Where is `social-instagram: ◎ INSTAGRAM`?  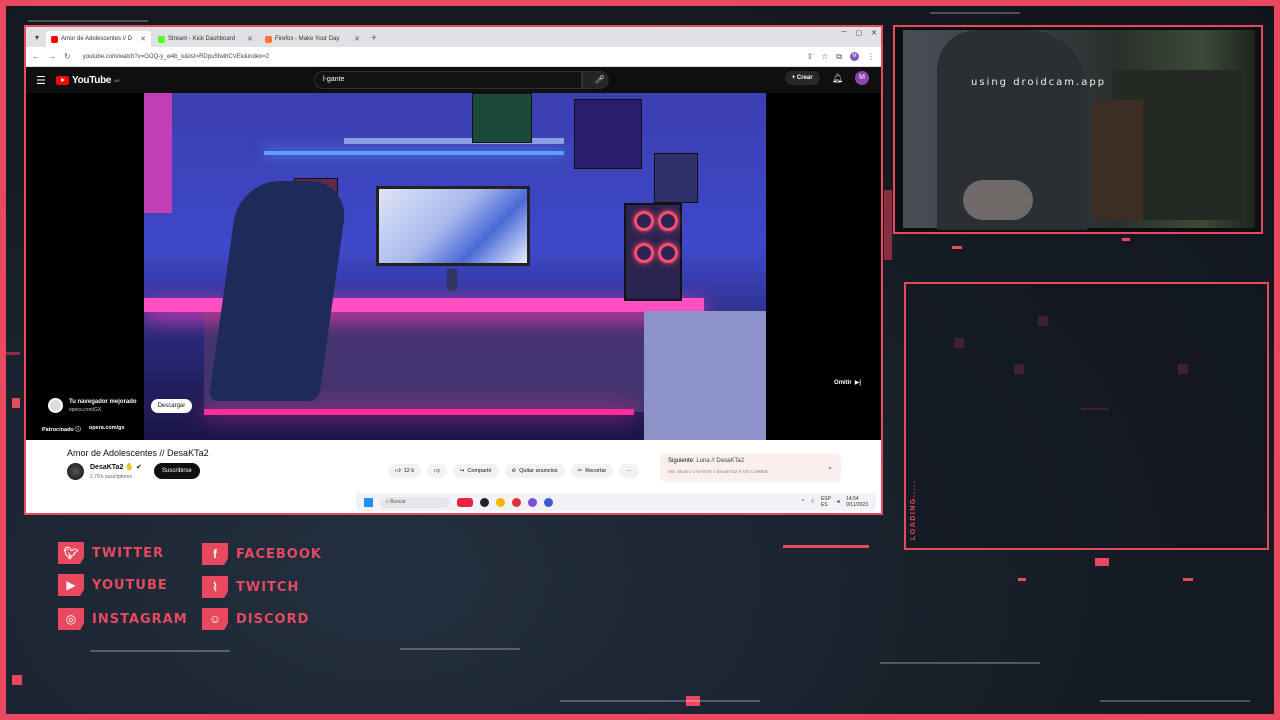 social-instagram: ◎ INSTAGRAM is located at coordinates (123, 619).